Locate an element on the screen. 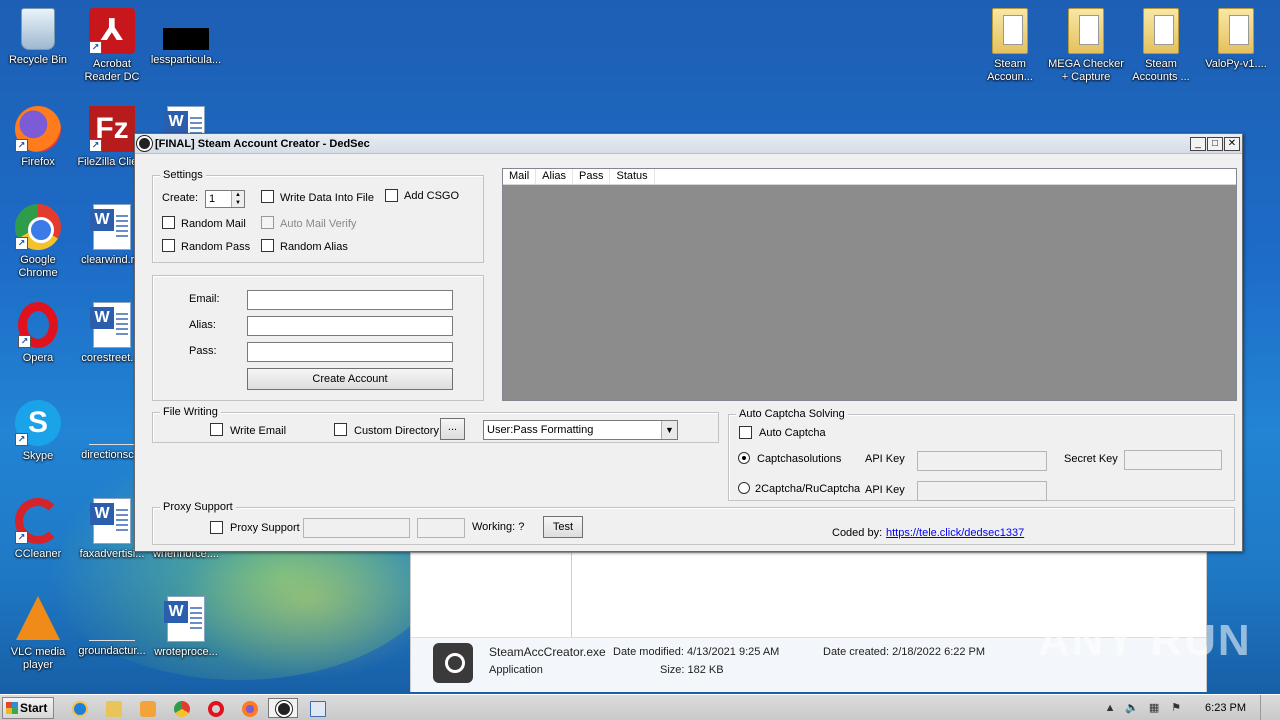  ccleaner-icon: ↗ is located at coordinates (38, 521).